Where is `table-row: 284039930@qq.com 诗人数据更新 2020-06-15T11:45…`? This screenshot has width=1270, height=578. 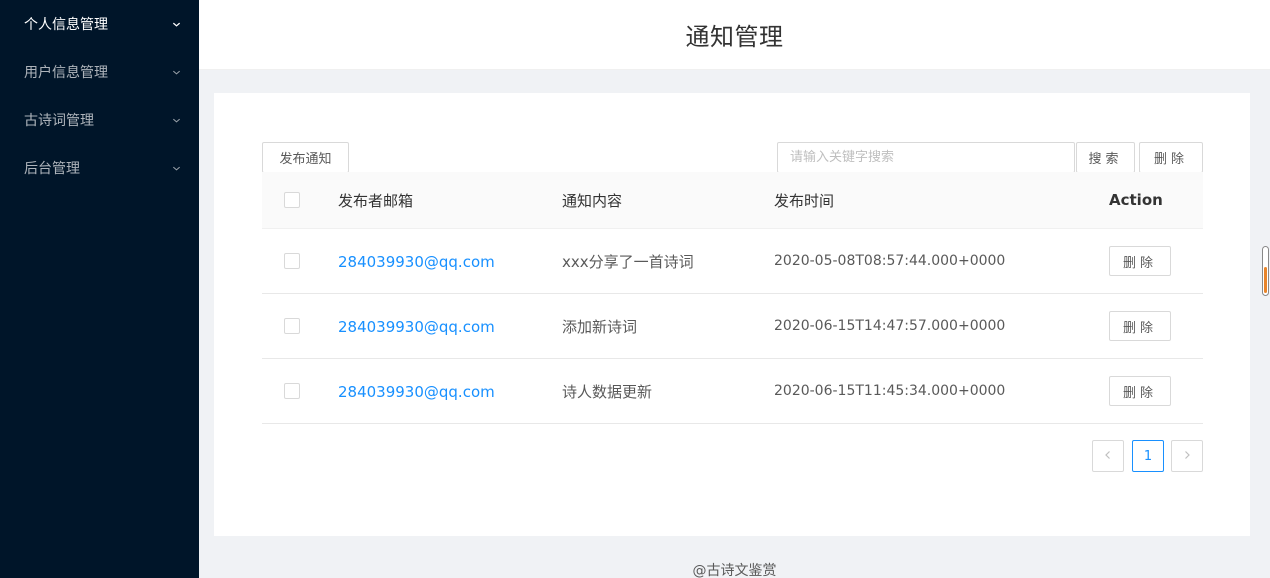 table-row: 284039930@qq.com 诗人数据更新 2020-06-15T11:45… is located at coordinates (732, 391).